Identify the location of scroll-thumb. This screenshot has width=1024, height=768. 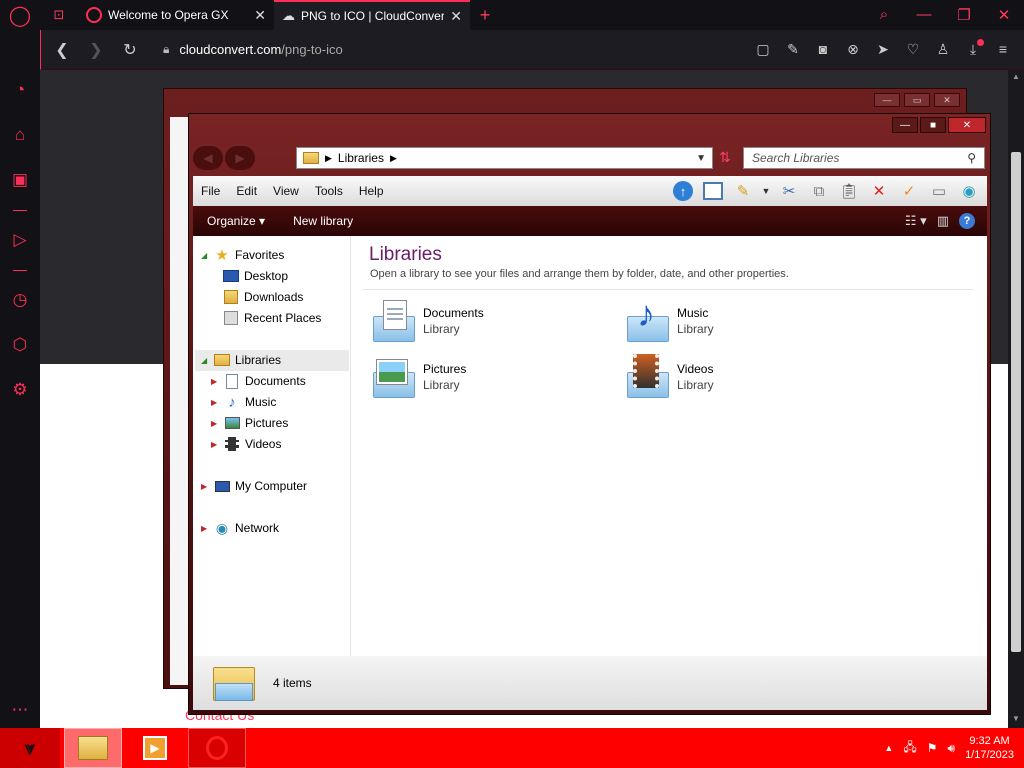
(1016, 402).